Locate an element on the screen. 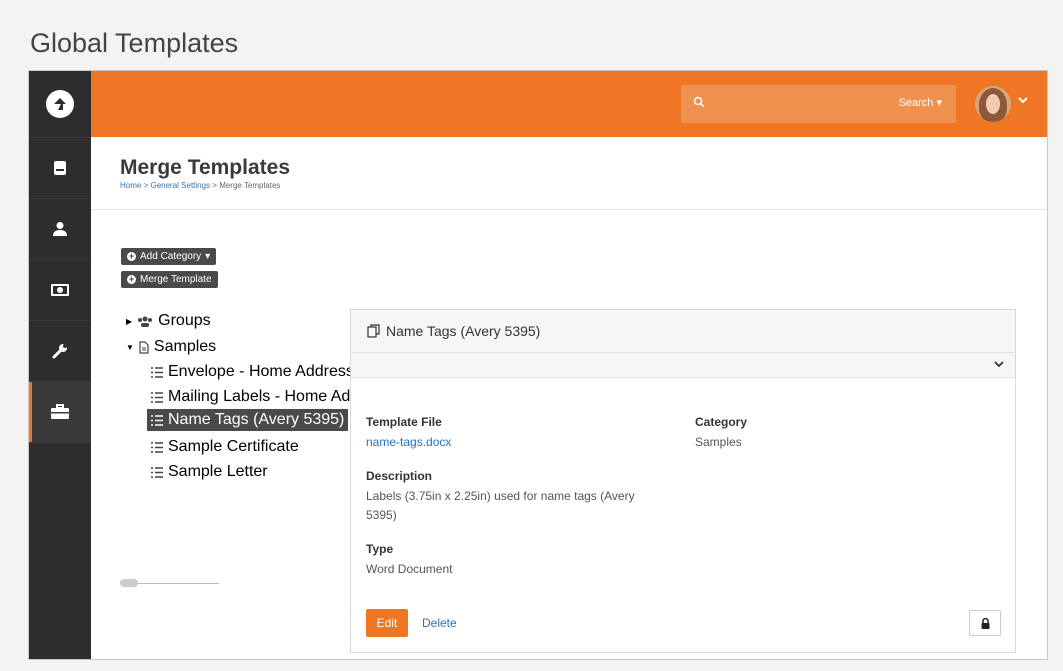 The image size is (1063, 671). search-type-button: Search ▾ is located at coordinates (920, 102).